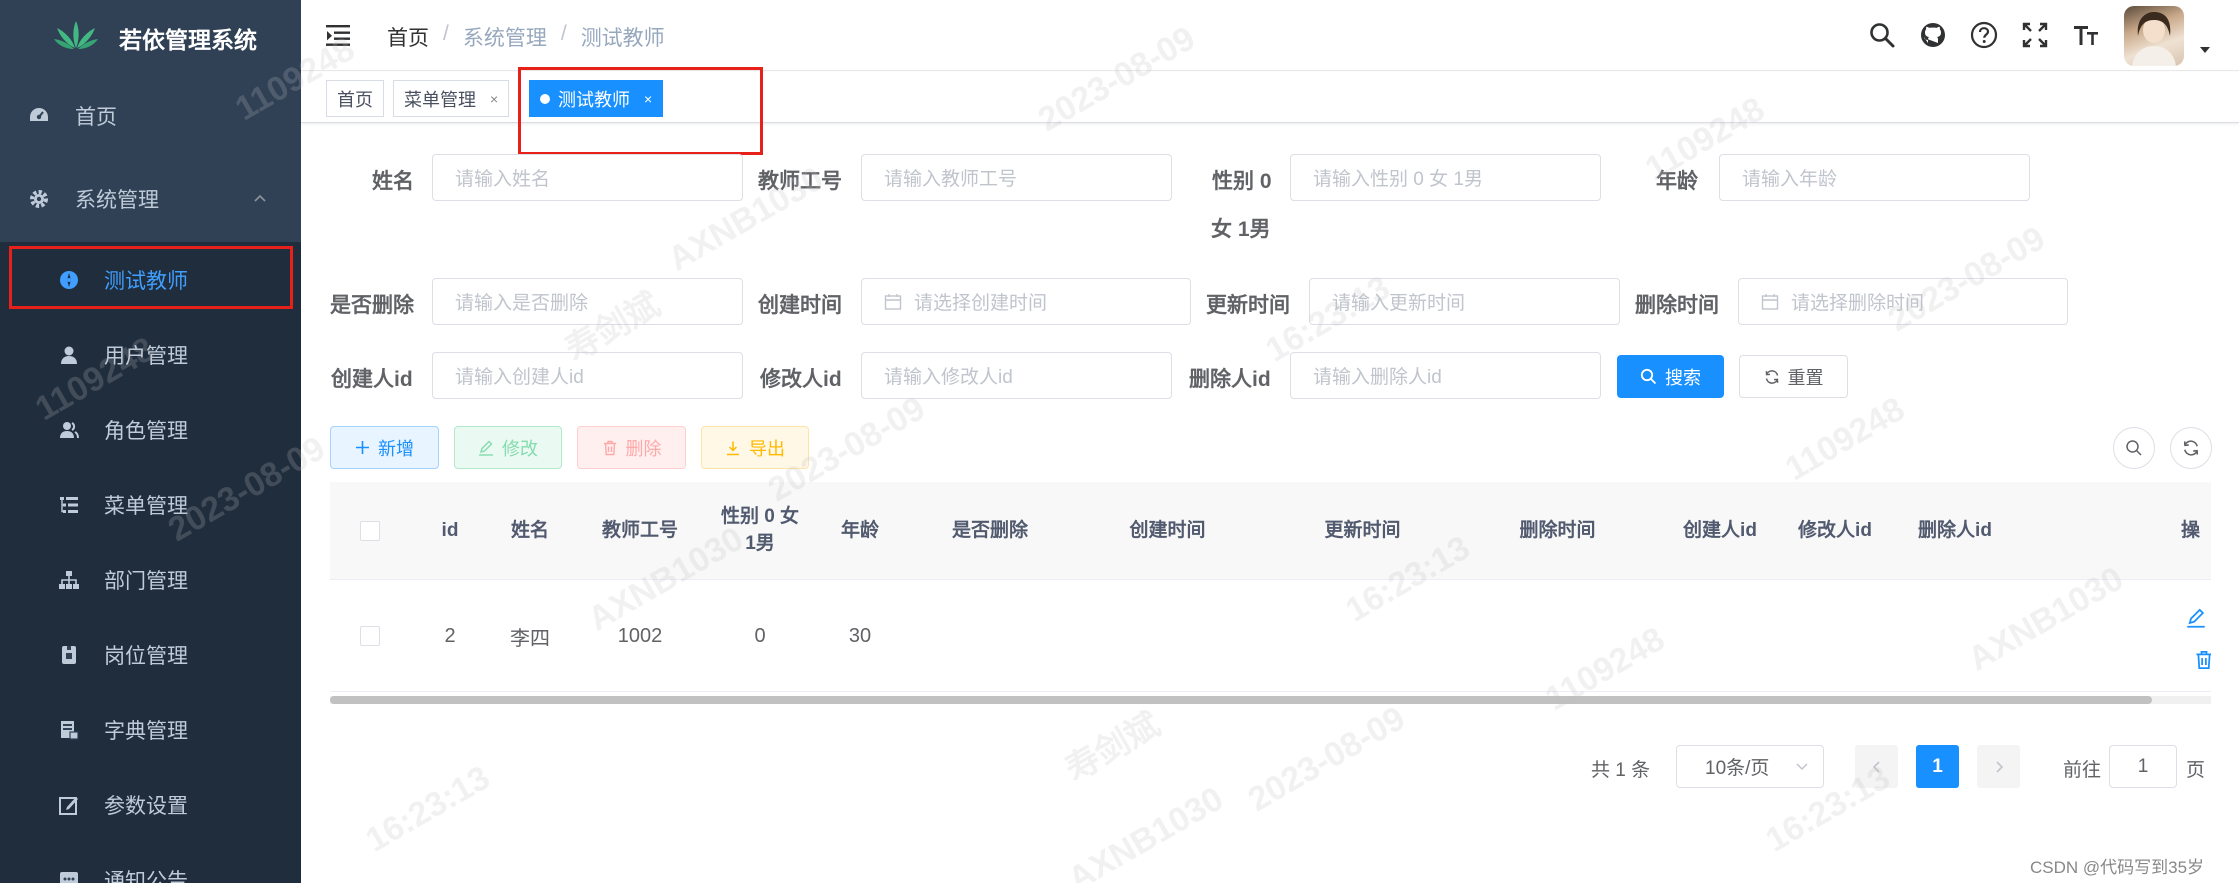 The width and height of the screenshot is (2239, 883). Describe the element at coordinates (150, 429) in the screenshot. I see `sidebar-item-roles: 角色管理` at that location.